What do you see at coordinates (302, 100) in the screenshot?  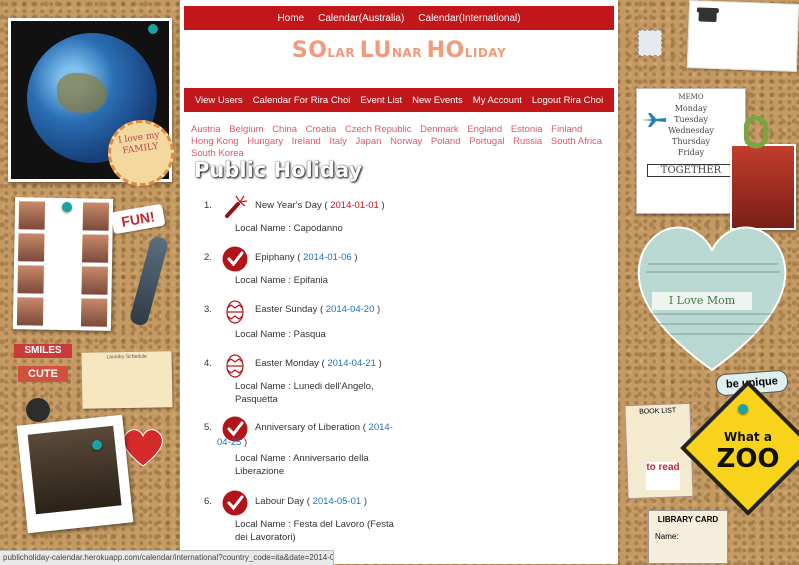 I see `nav-calendar-for-user: Calendar For Rira Choi` at bounding box center [302, 100].